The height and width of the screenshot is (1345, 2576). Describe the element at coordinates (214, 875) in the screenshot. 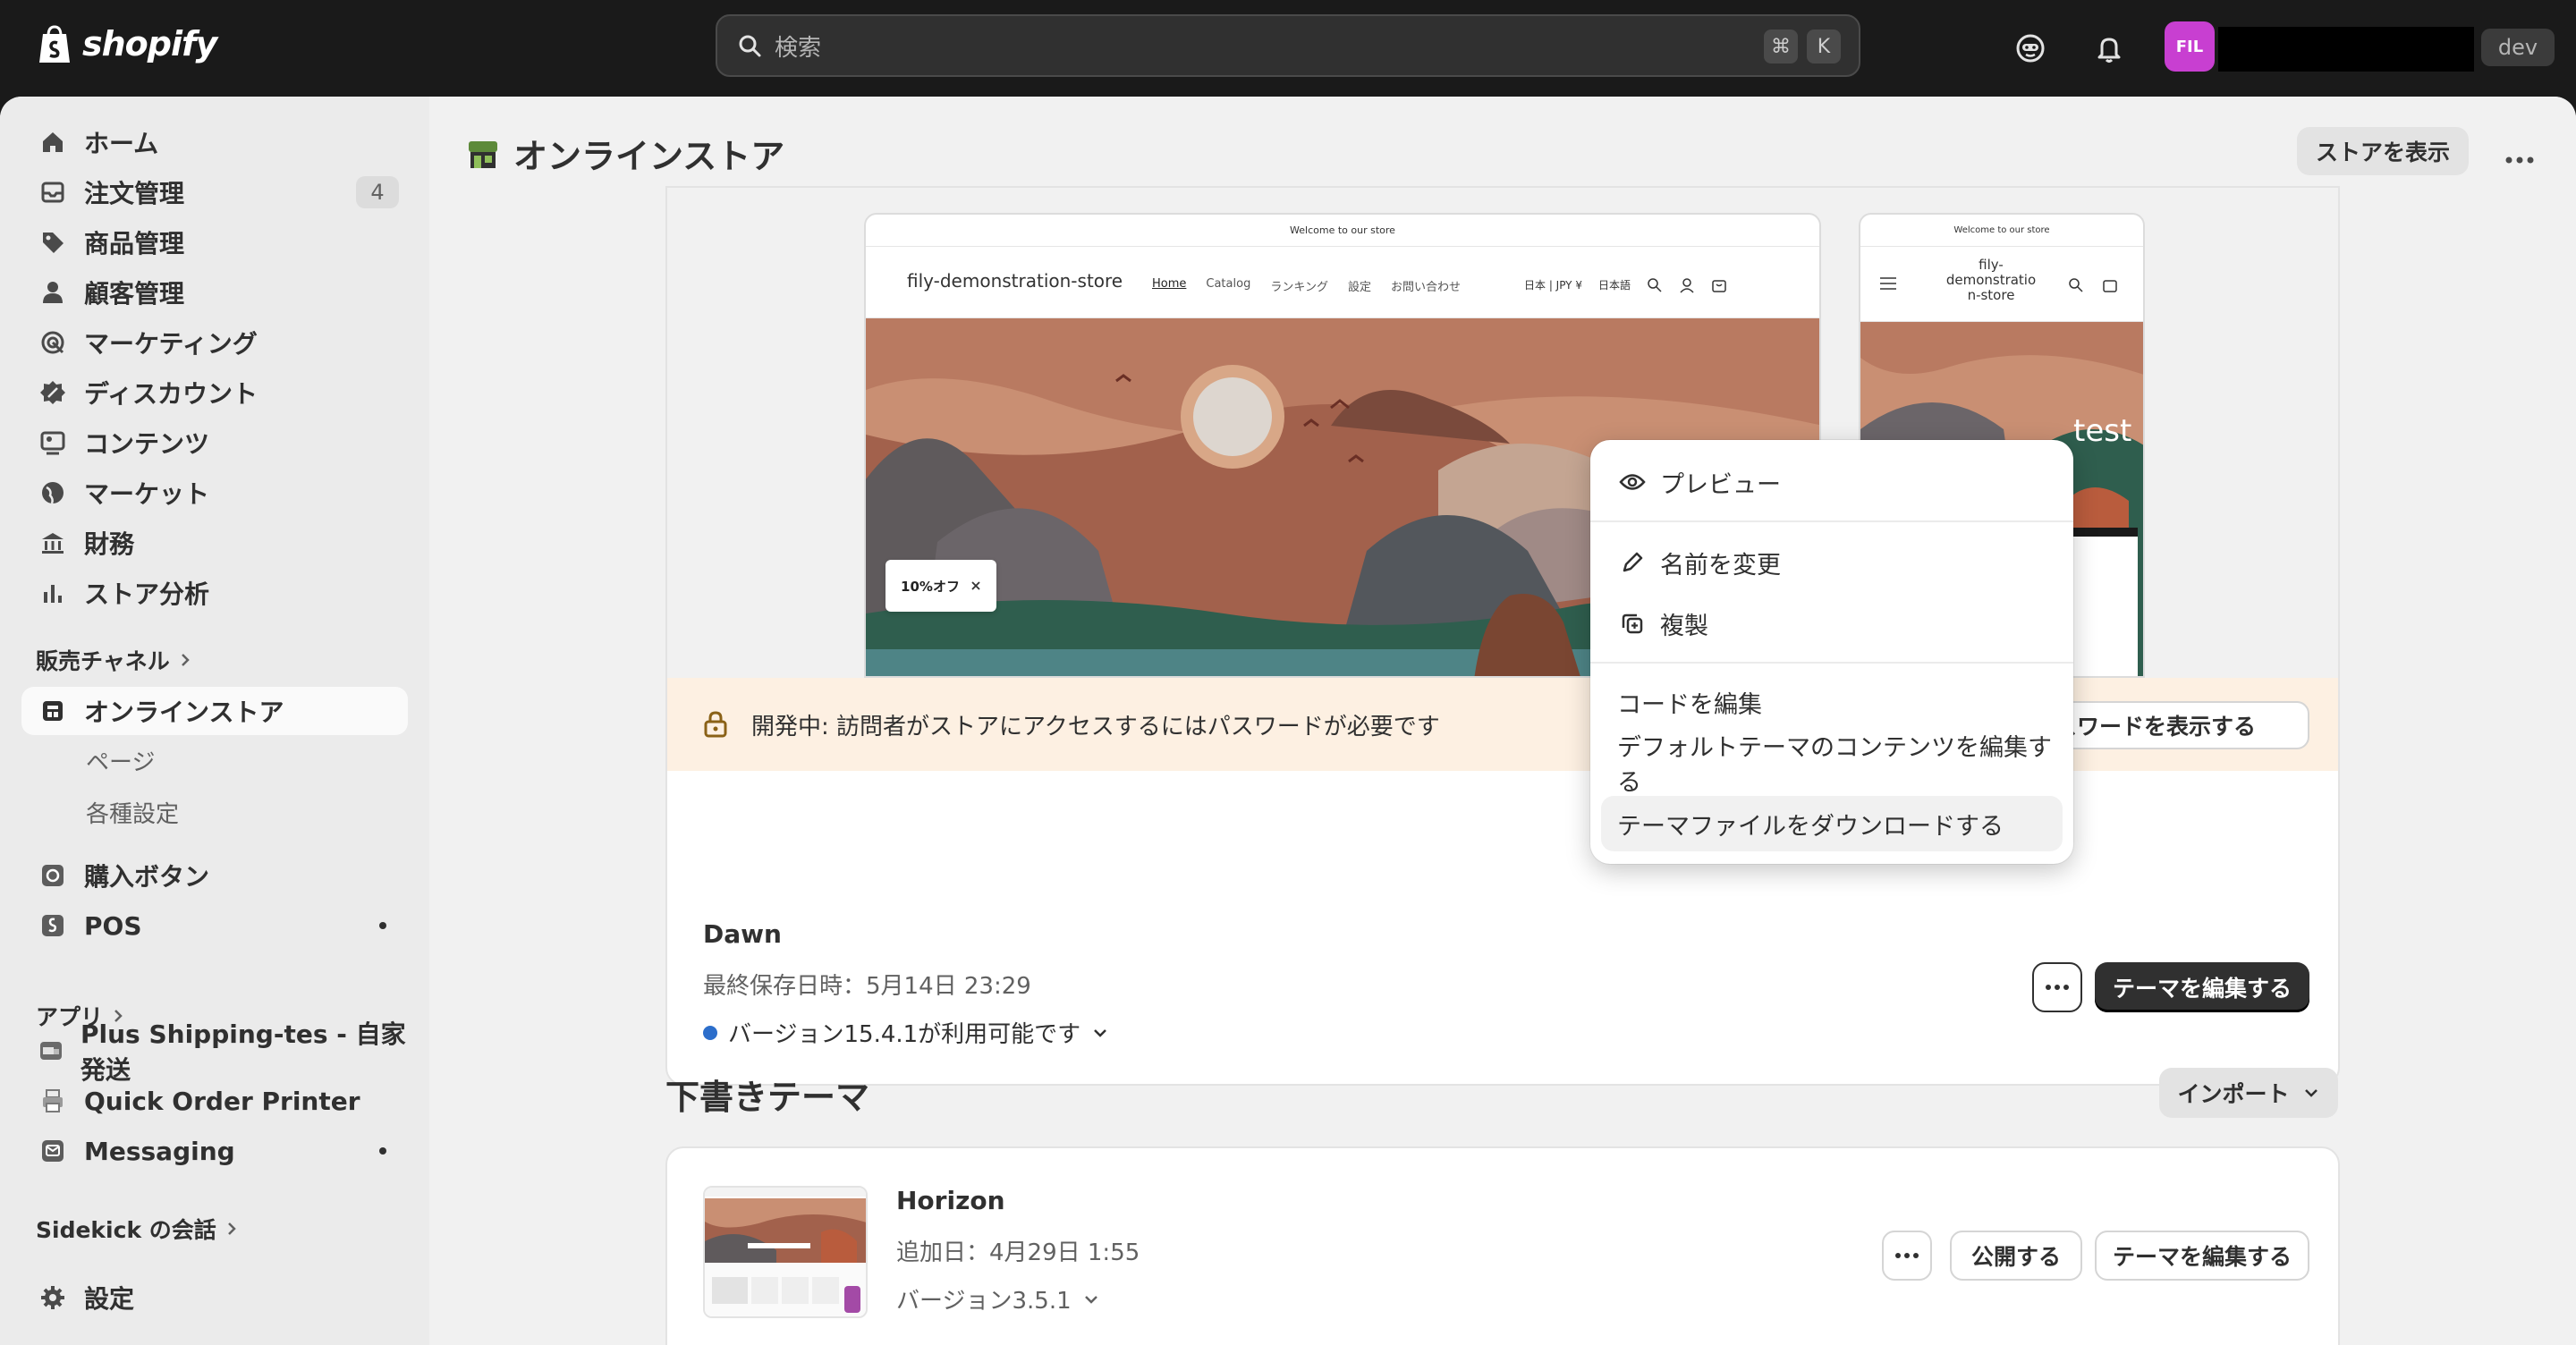

I see `sidebar-item-buy-button: 購入ボタン` at that location.